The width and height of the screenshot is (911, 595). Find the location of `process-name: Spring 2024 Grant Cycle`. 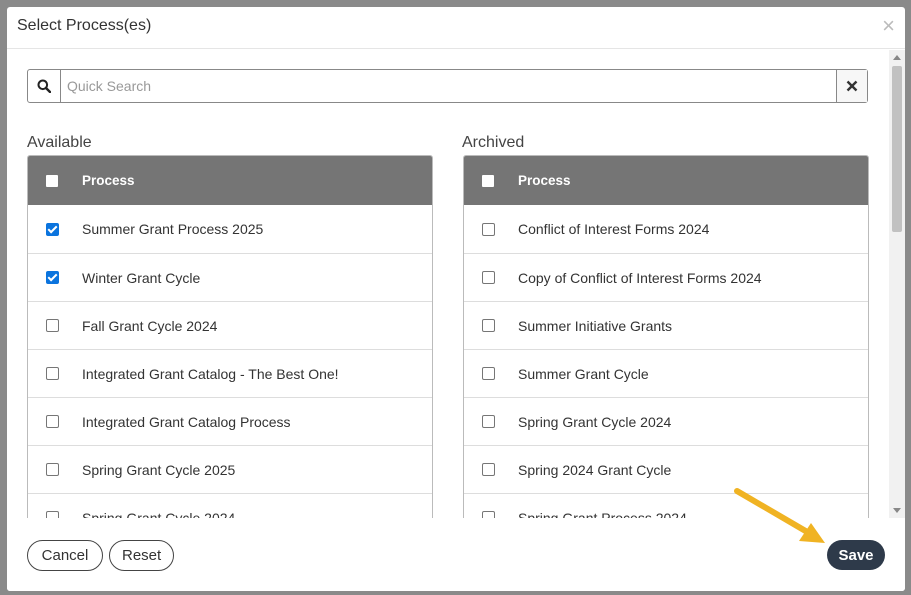

process-name: Spring 2024 Grant Cycle is located at coordinates (595, 469).